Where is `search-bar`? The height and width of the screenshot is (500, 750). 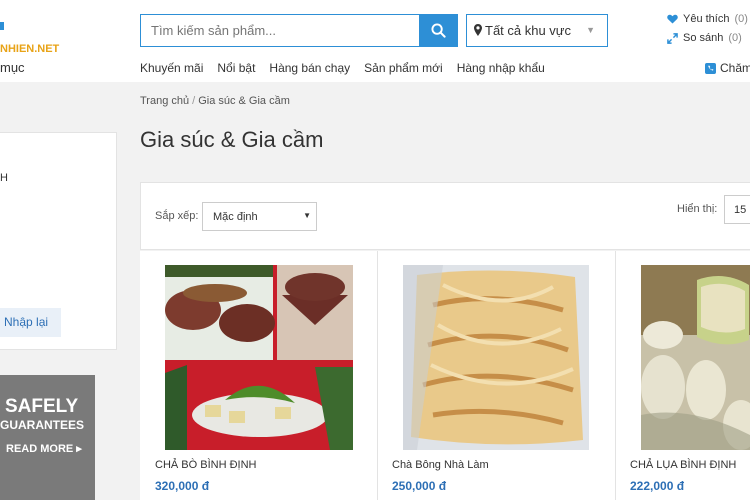 search-bar is located at coordinates (299, 30).